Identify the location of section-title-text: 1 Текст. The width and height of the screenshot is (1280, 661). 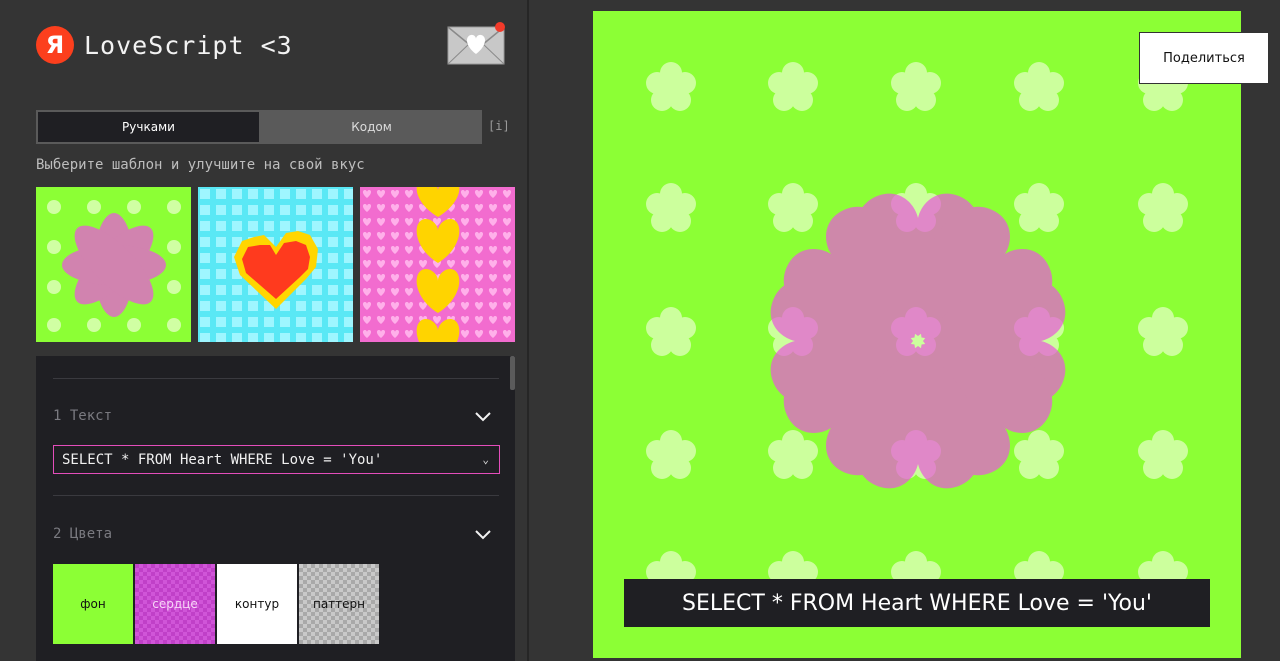
(83, 416).